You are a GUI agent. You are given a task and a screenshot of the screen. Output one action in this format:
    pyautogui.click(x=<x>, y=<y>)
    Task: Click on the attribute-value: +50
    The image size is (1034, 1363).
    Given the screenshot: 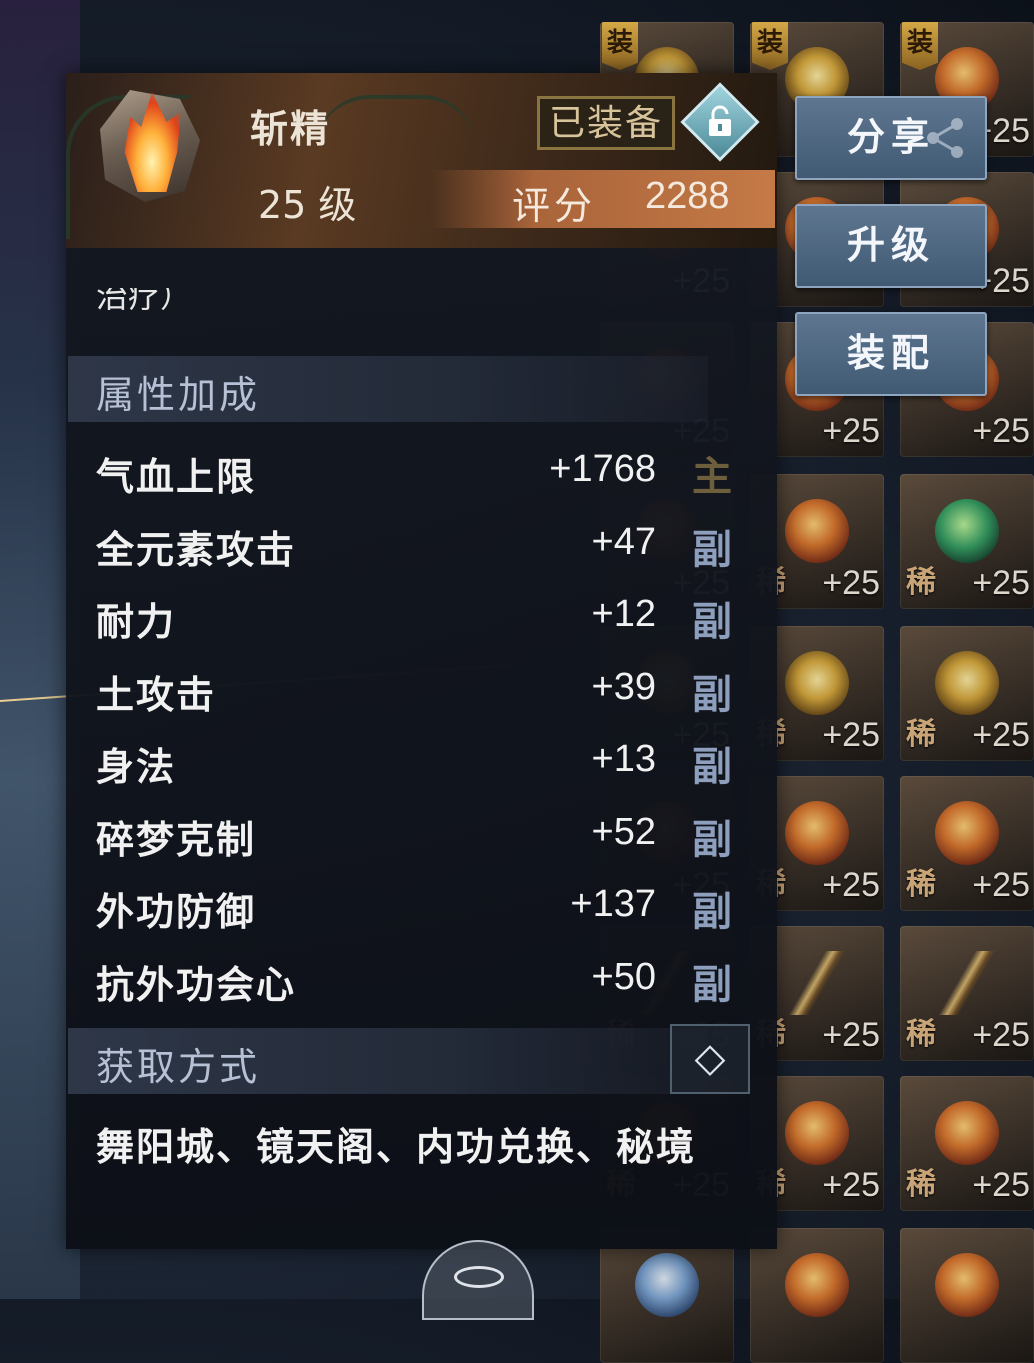 What is the action you would take?
    pyautogui.click(x=623, y=977)
    